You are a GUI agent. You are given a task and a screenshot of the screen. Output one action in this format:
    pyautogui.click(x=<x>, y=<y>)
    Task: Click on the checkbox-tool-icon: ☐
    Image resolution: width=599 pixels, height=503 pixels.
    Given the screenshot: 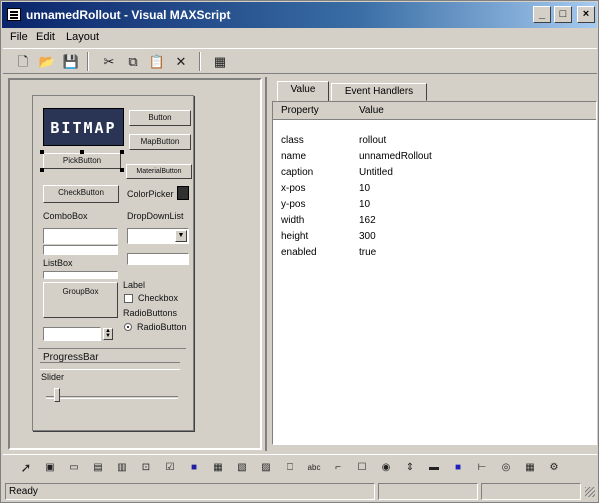 What is the action you would take?
    pyautogui.click(x=362, y=468)
    